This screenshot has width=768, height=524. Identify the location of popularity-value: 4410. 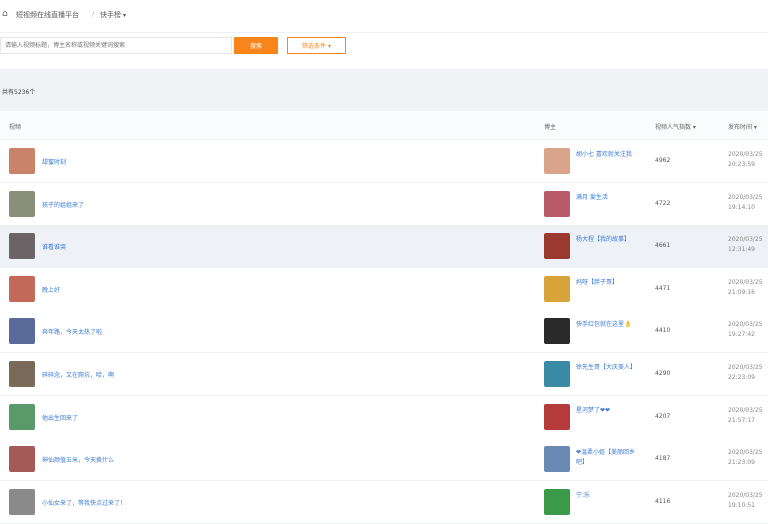
(663, 331).